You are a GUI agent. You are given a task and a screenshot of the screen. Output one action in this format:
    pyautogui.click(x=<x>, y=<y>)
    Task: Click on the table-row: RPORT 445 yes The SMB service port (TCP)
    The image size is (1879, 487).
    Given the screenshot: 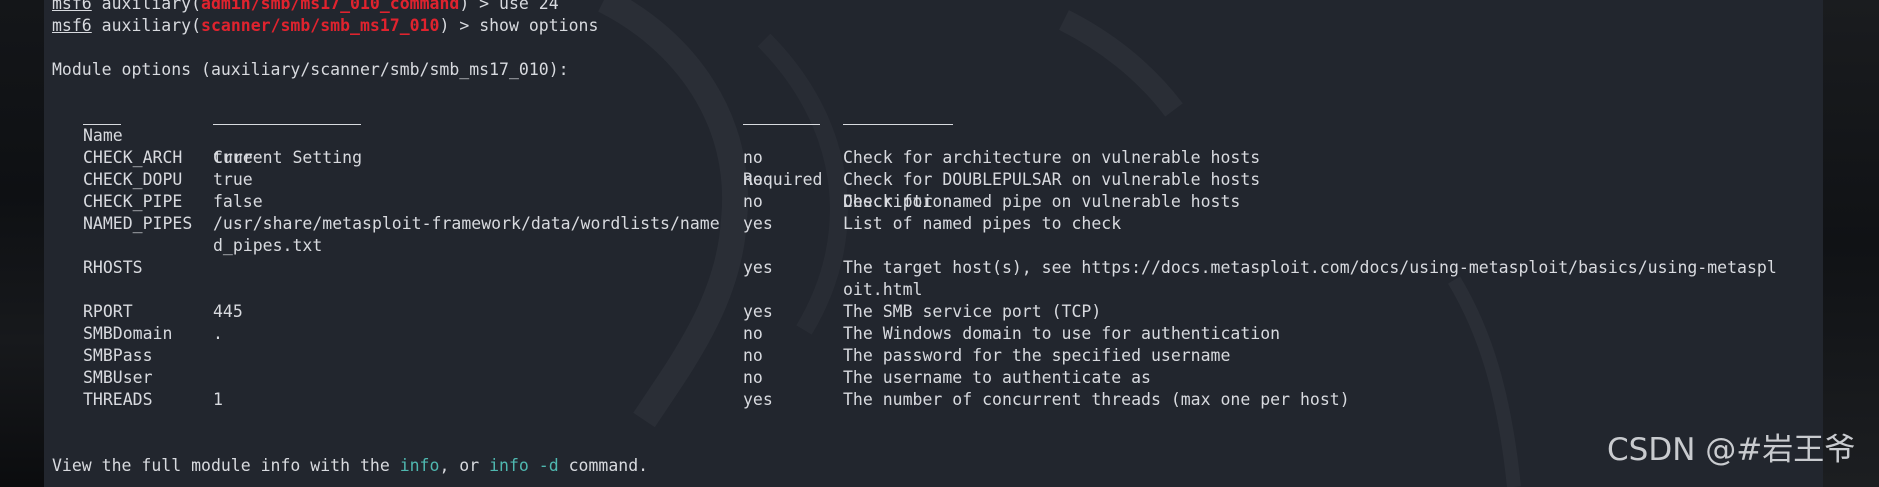 What is the action you would take?
    pyautogui.click(x=932, y=312)
    